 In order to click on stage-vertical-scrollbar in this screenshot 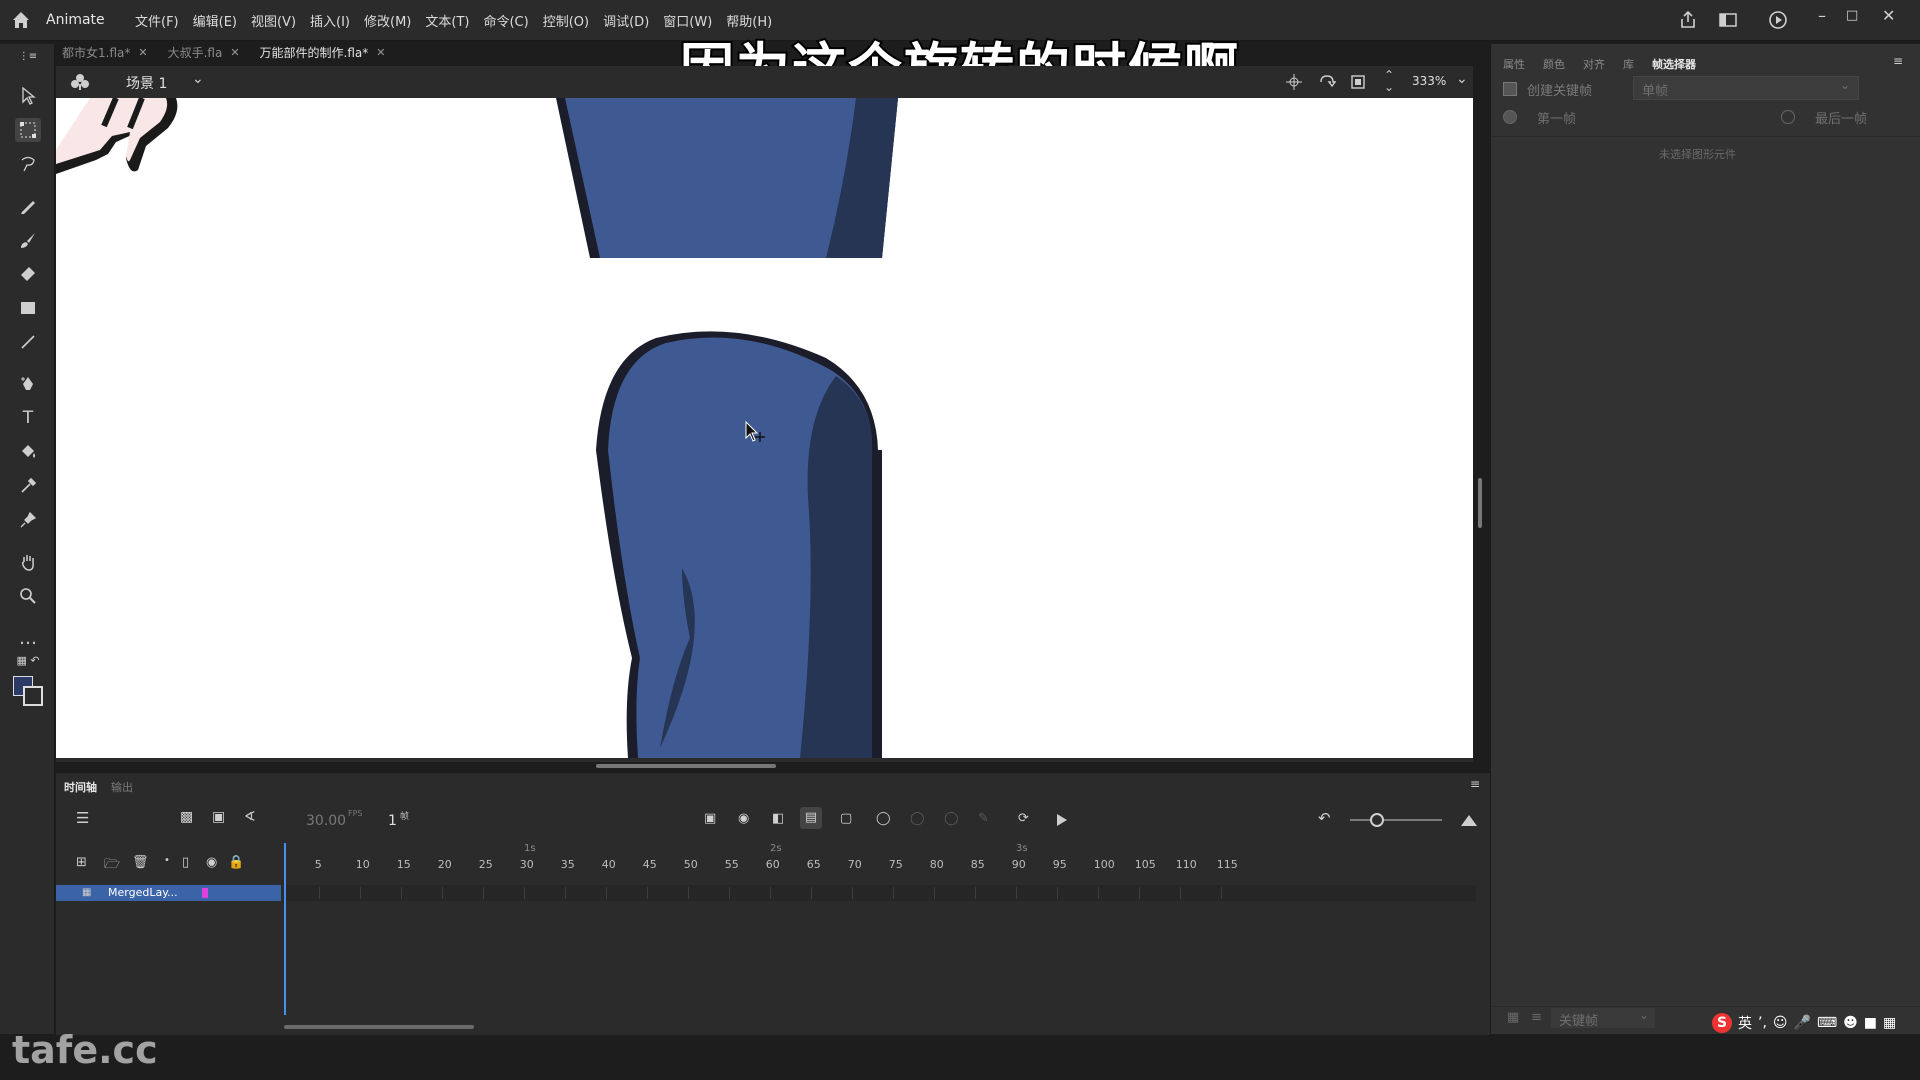, I will do `click(1480, 503)`.